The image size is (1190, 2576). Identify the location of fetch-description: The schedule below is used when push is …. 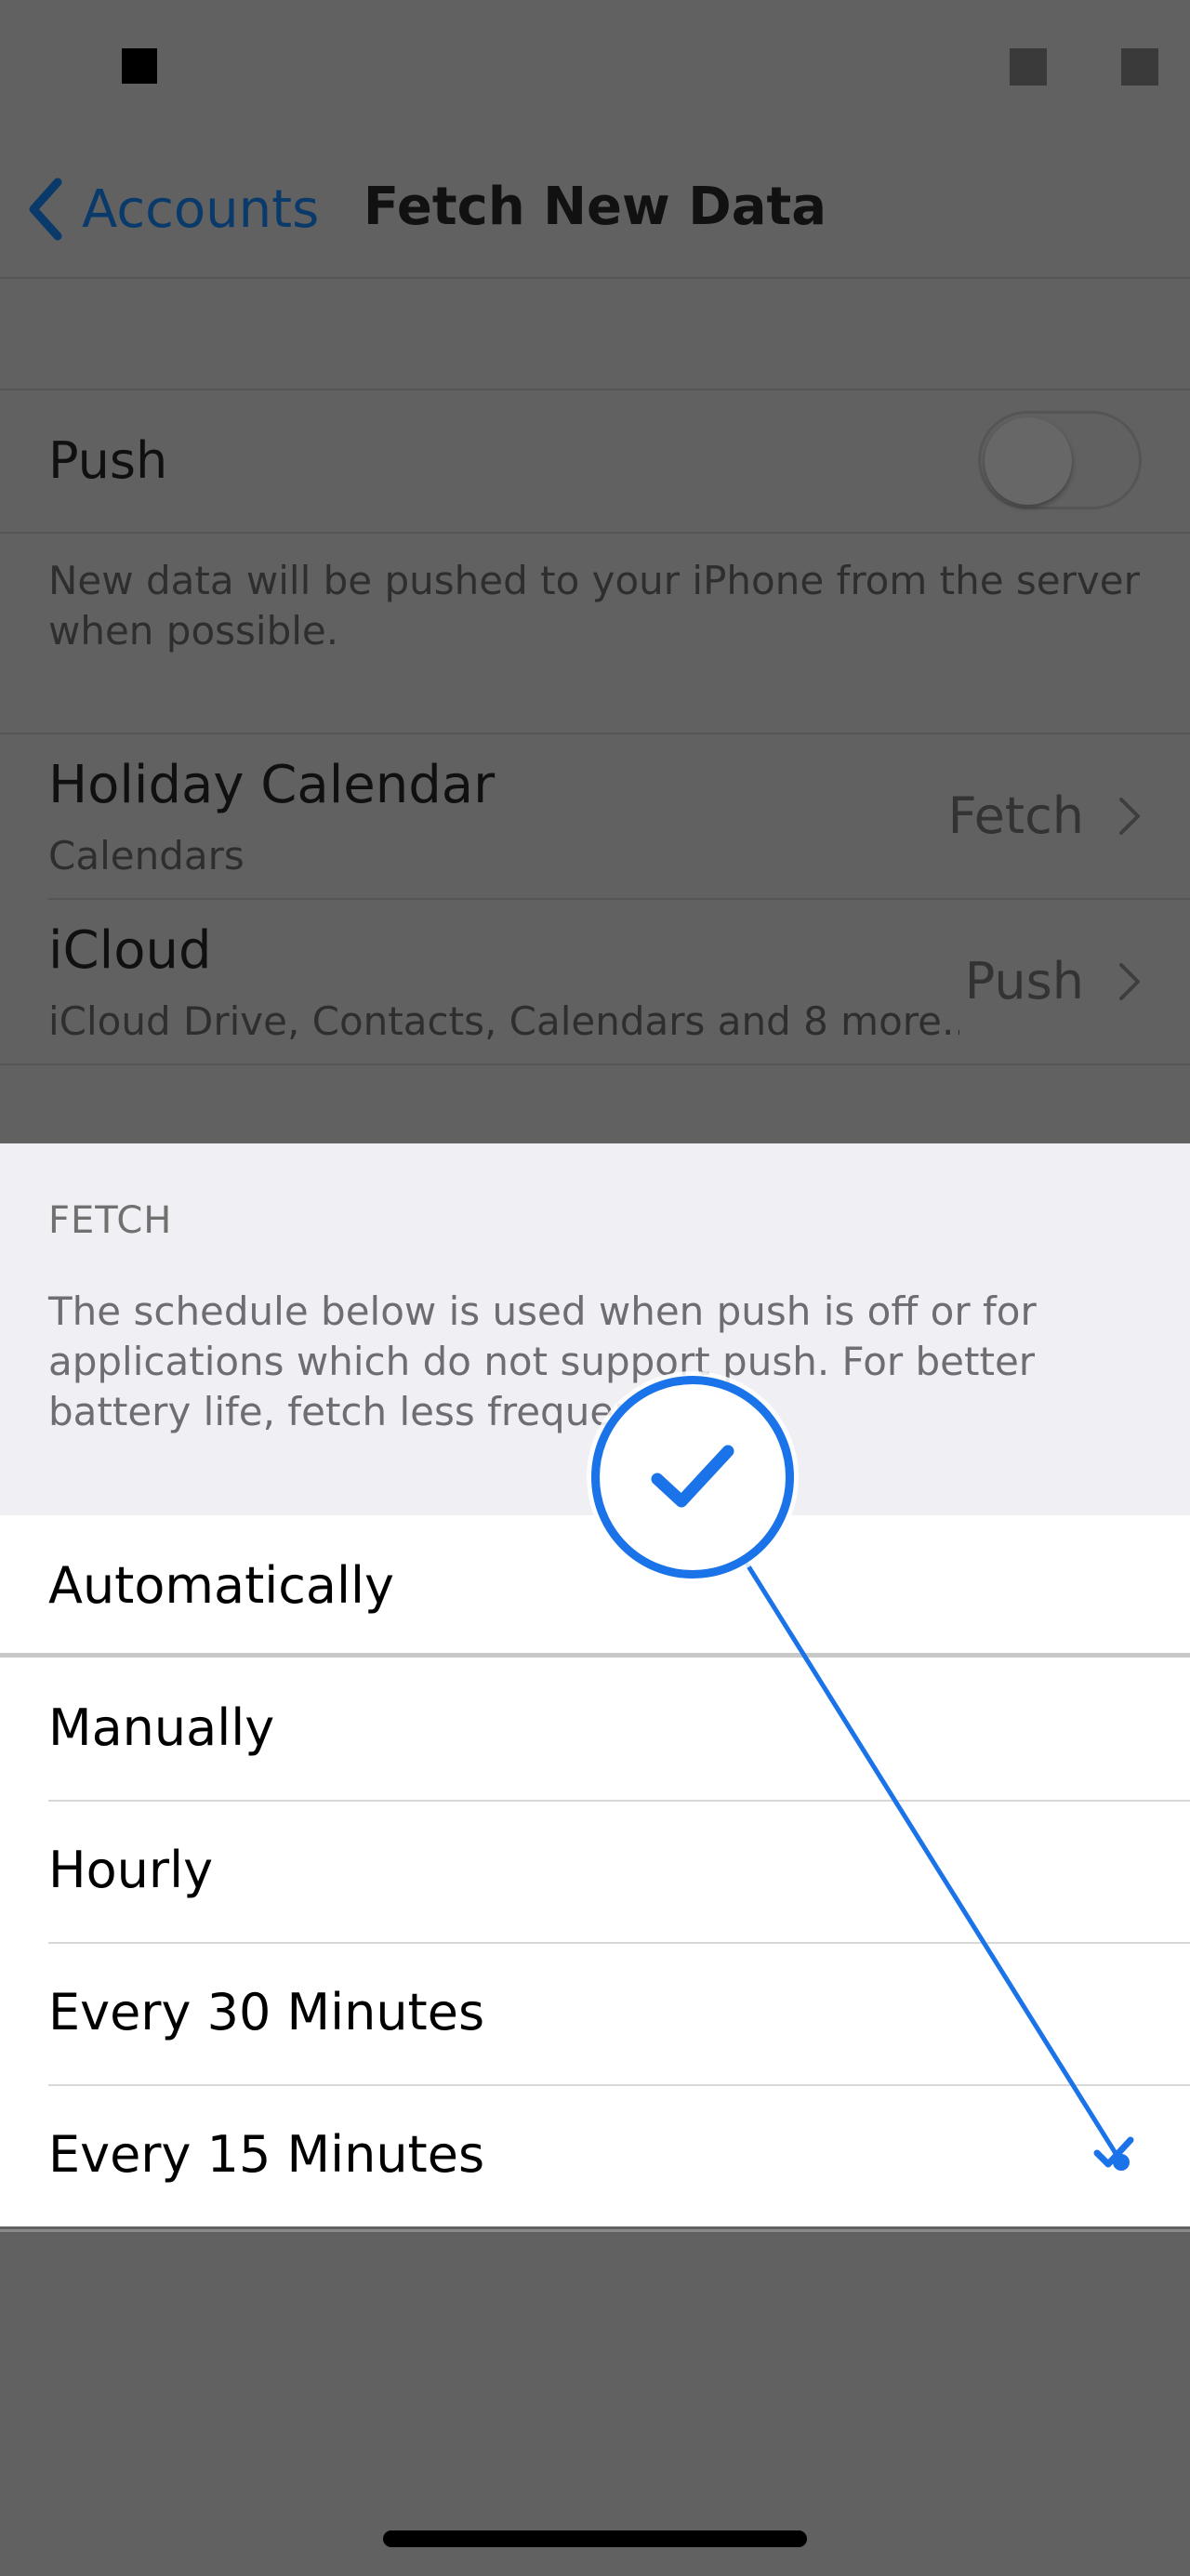
(542, 1361).